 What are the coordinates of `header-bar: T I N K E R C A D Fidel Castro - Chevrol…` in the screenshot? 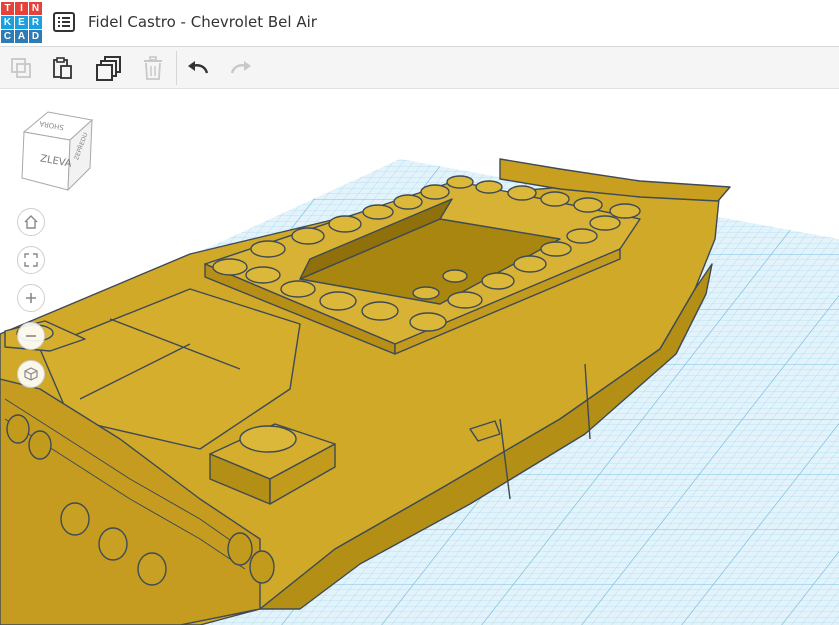 It's located at (419, 23).